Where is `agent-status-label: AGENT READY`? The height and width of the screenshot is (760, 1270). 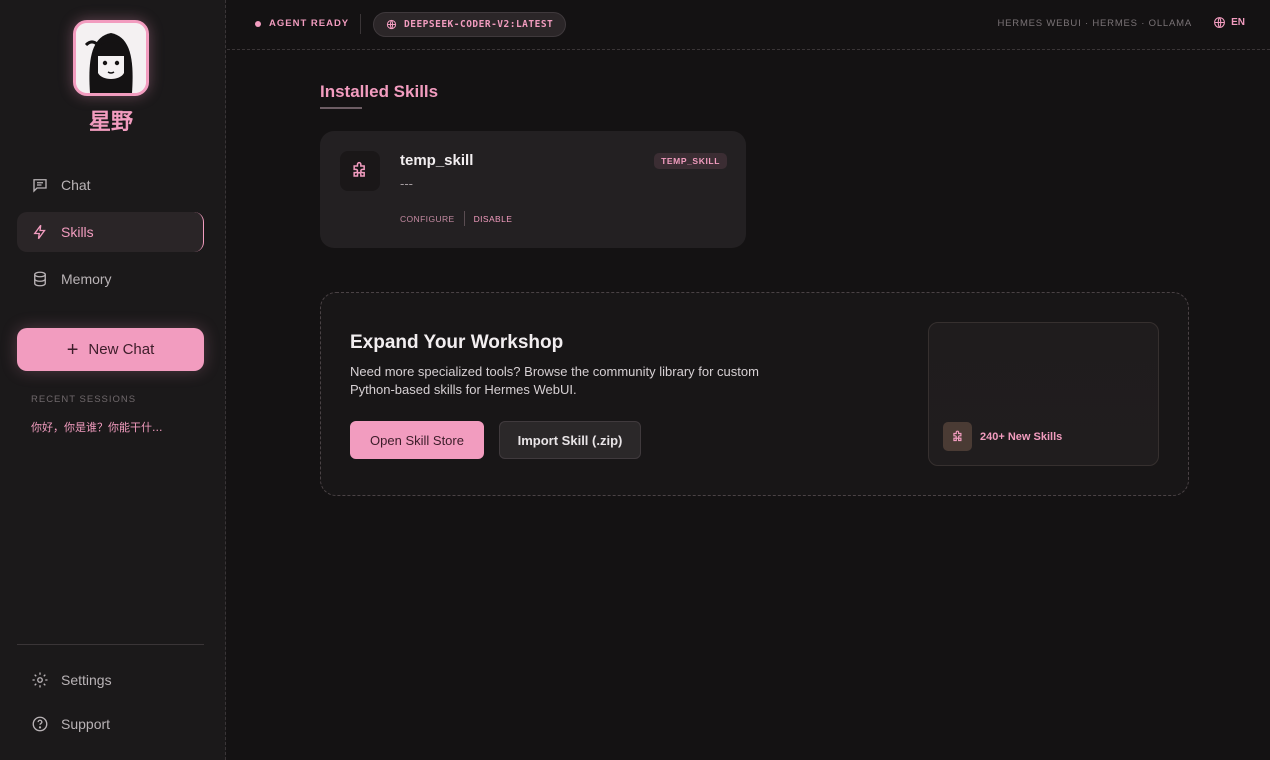 agent-status-label: AGENT READY is located at coordinates (309, 23).